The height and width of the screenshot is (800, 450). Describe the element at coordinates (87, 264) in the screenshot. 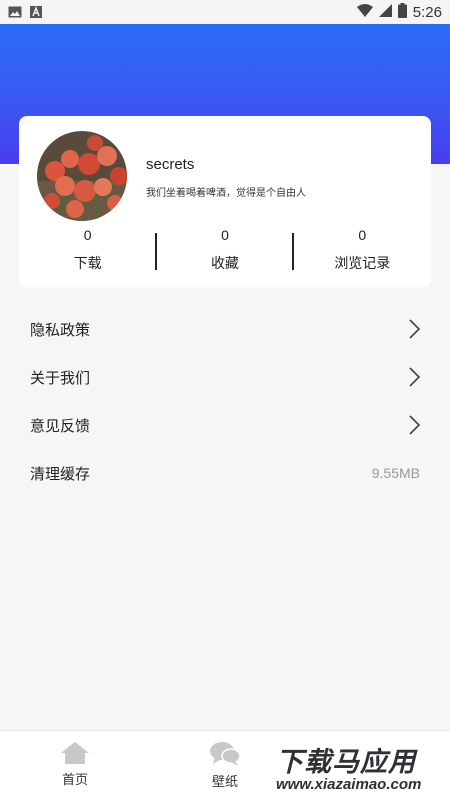

I see `stat-label: 下载` at that location.